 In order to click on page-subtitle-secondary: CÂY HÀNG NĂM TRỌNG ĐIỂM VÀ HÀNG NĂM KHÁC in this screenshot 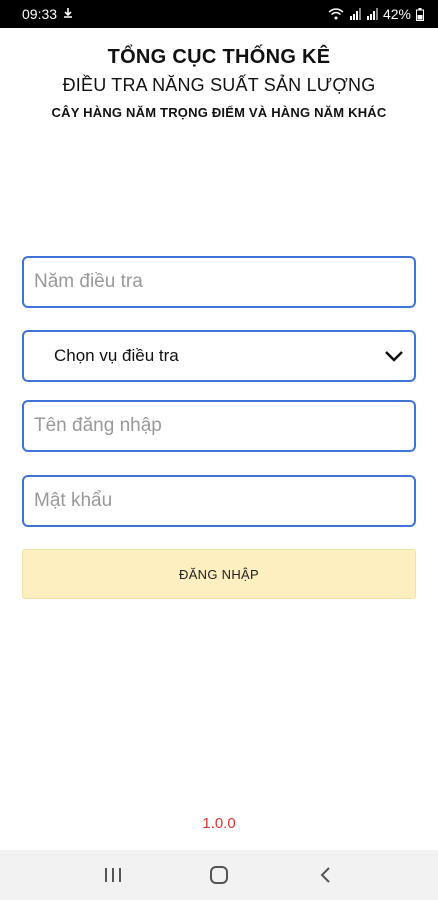, I will do `click(219, 112)`.